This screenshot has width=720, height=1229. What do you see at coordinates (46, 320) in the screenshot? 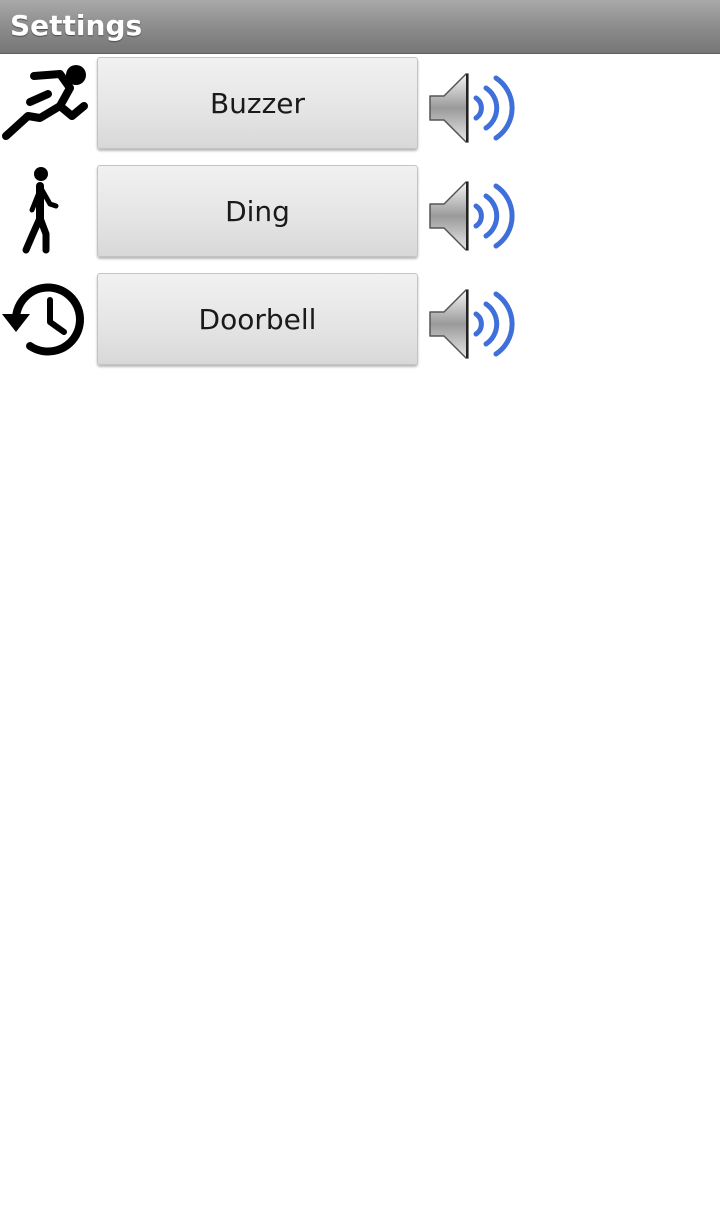
I see `history-icon` at bounding box center [46, 320].